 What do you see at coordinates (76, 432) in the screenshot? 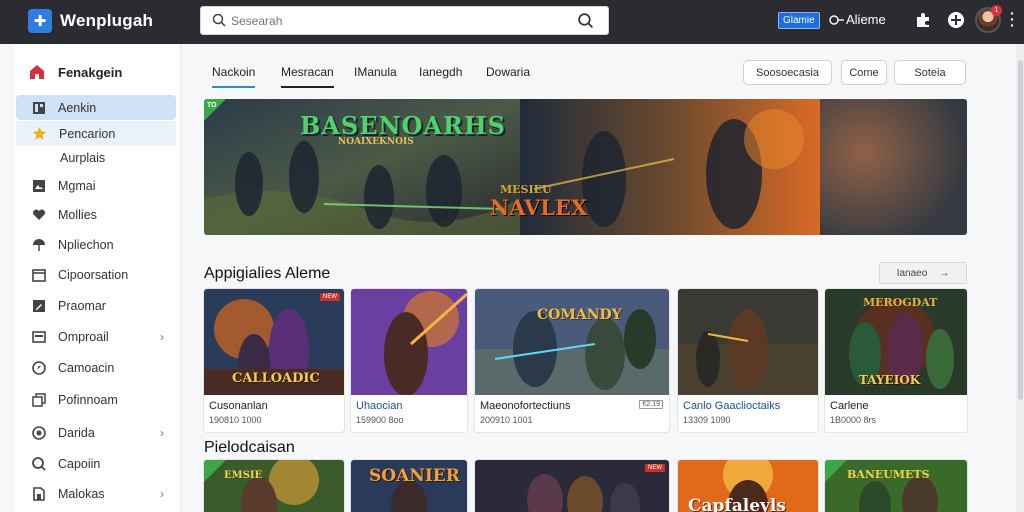
I see `sidebar-item-label: Darida` at bounding box center [76, 432].